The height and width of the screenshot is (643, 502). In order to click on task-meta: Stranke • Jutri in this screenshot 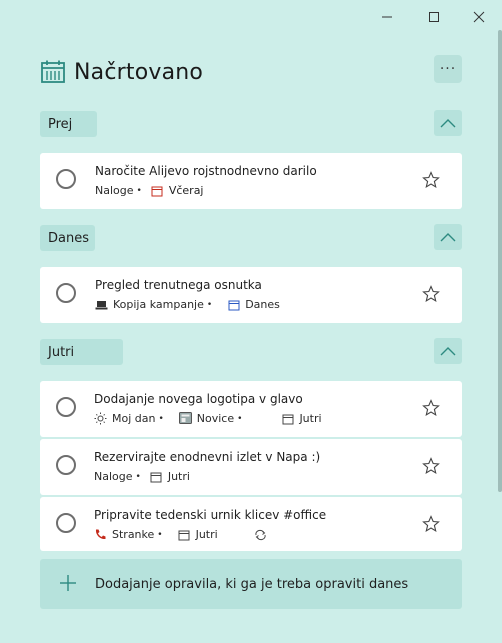, I will do `click(183, 534)`.